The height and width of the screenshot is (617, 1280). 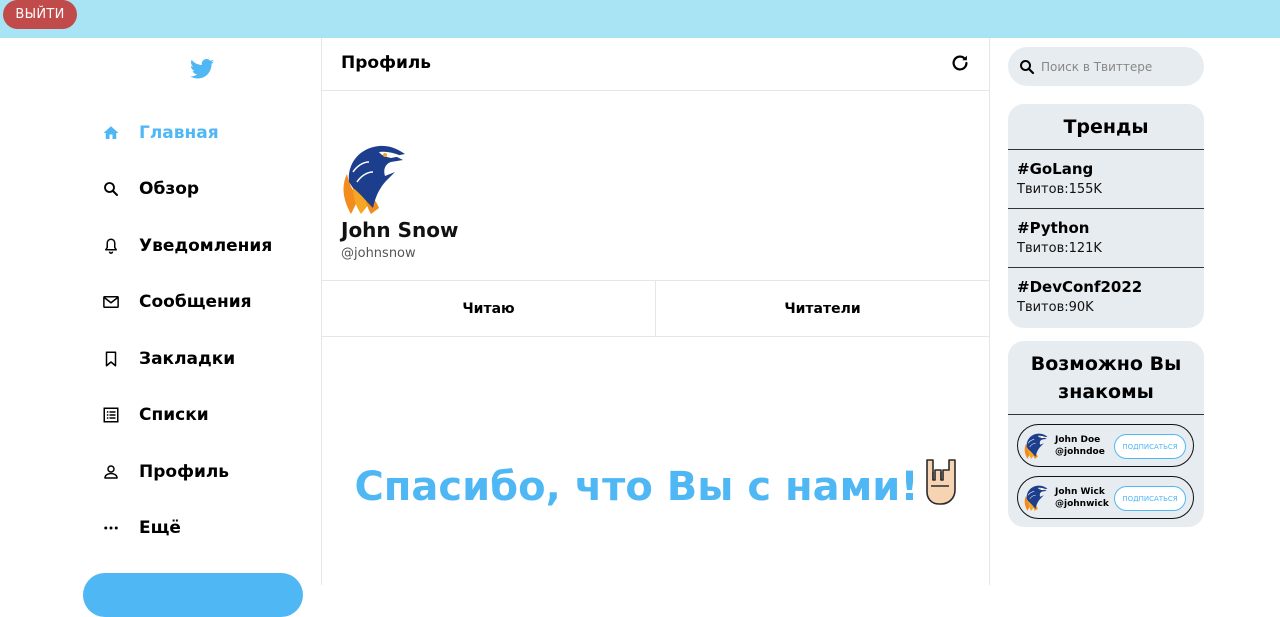 What do you see at coordinates (111, 246) in the screenshot?
I see `bell-icon` at bounding box center [111, 246].